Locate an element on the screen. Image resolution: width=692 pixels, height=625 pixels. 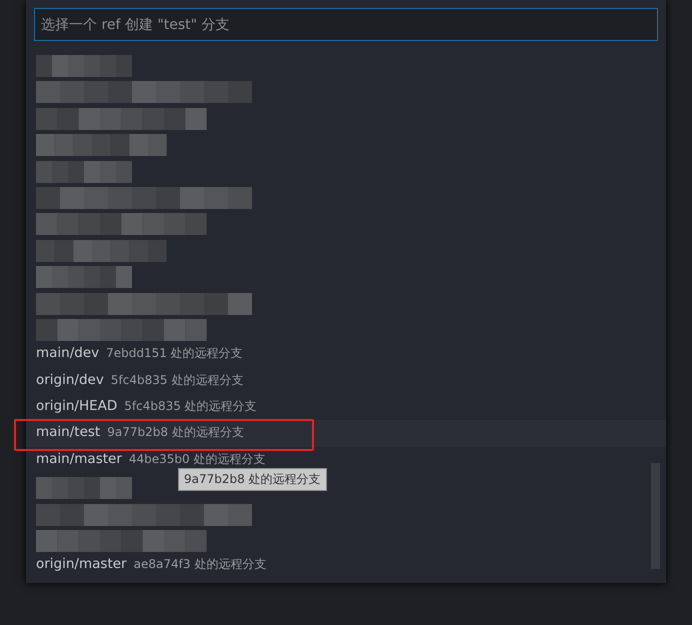
branch-name: origin/dev is located at coordinates (70, 380).